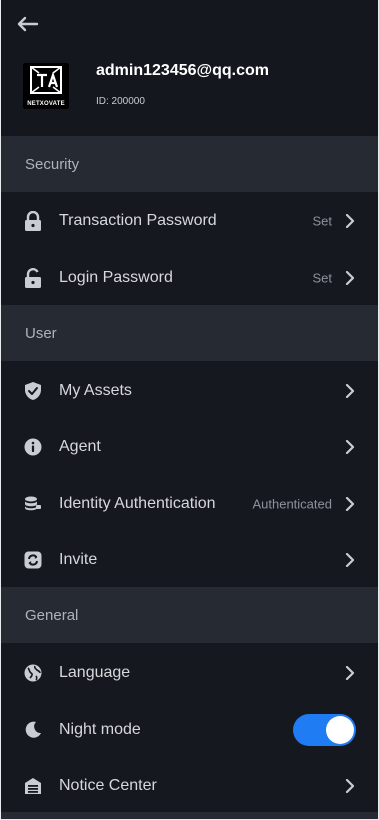  Describe the element at coordinates (33, 673) in the screenshot. I see `globe-icon` at that location.